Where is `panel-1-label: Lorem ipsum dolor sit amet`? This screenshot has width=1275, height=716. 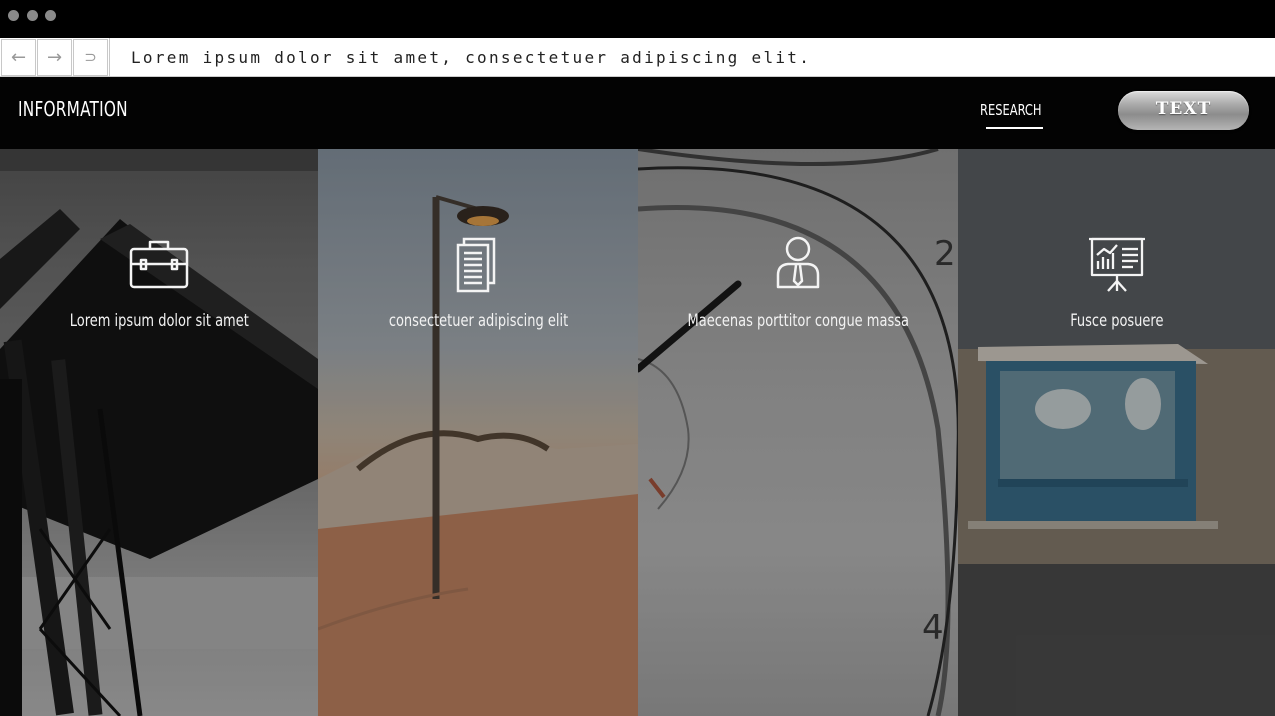
panel-1-label: Lorem ipsum dolor sit amet is located at coordinates (159, 321).